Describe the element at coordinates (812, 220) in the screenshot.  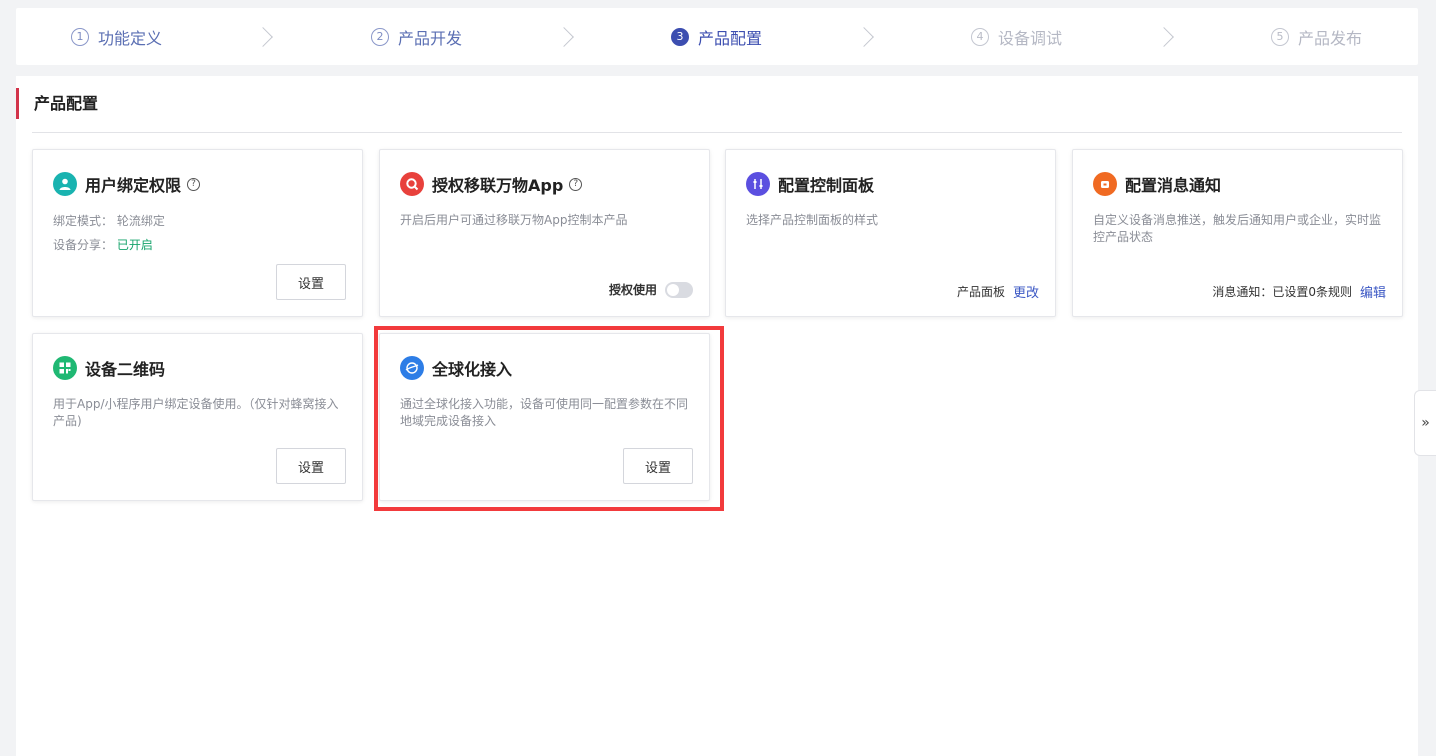
I see `card-description: 选择产品控制面板的样式` at that location.